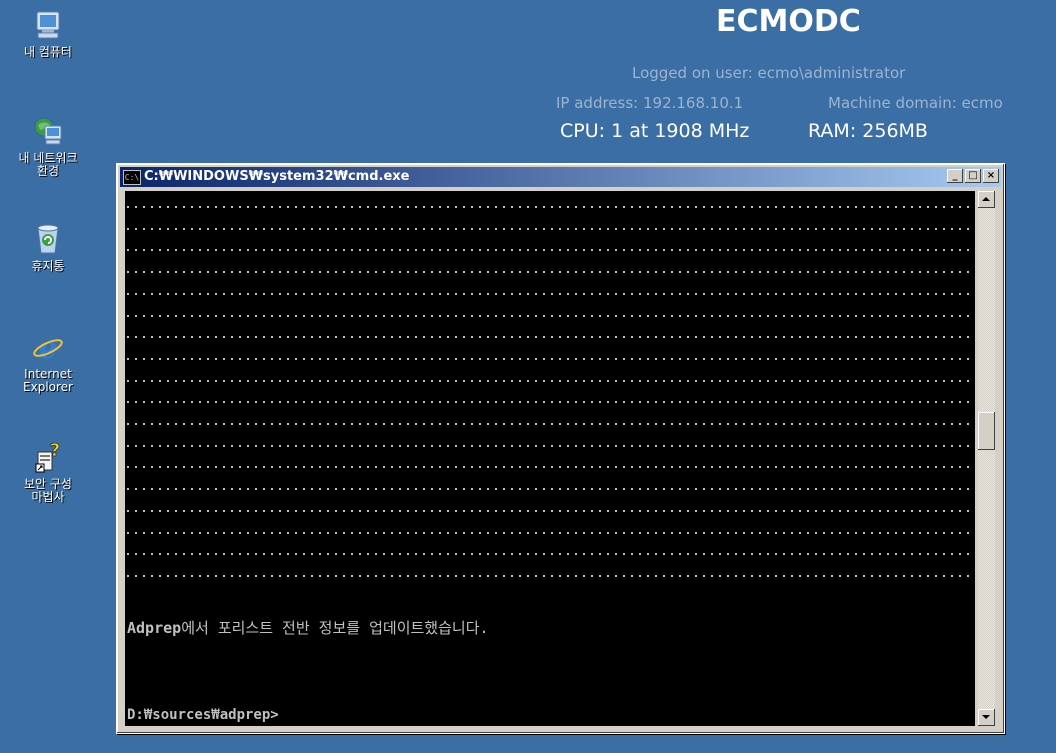 The image size is (1056, 753). What do you see at coordinates (650, 103) in the screenshot?
I see `bginfo-ip-address: IP address: 192.168.10.1` at bounding box center [650, 103].